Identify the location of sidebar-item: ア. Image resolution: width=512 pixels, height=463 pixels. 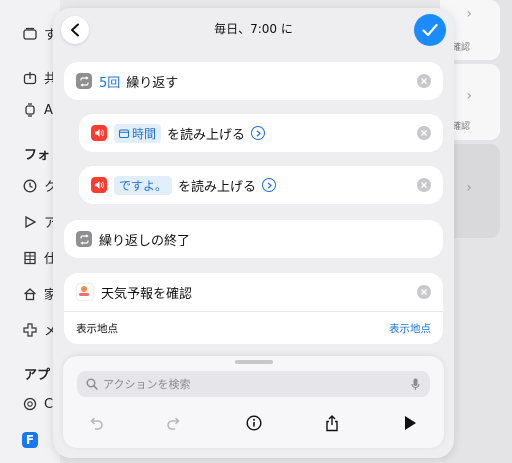
(39, 221).